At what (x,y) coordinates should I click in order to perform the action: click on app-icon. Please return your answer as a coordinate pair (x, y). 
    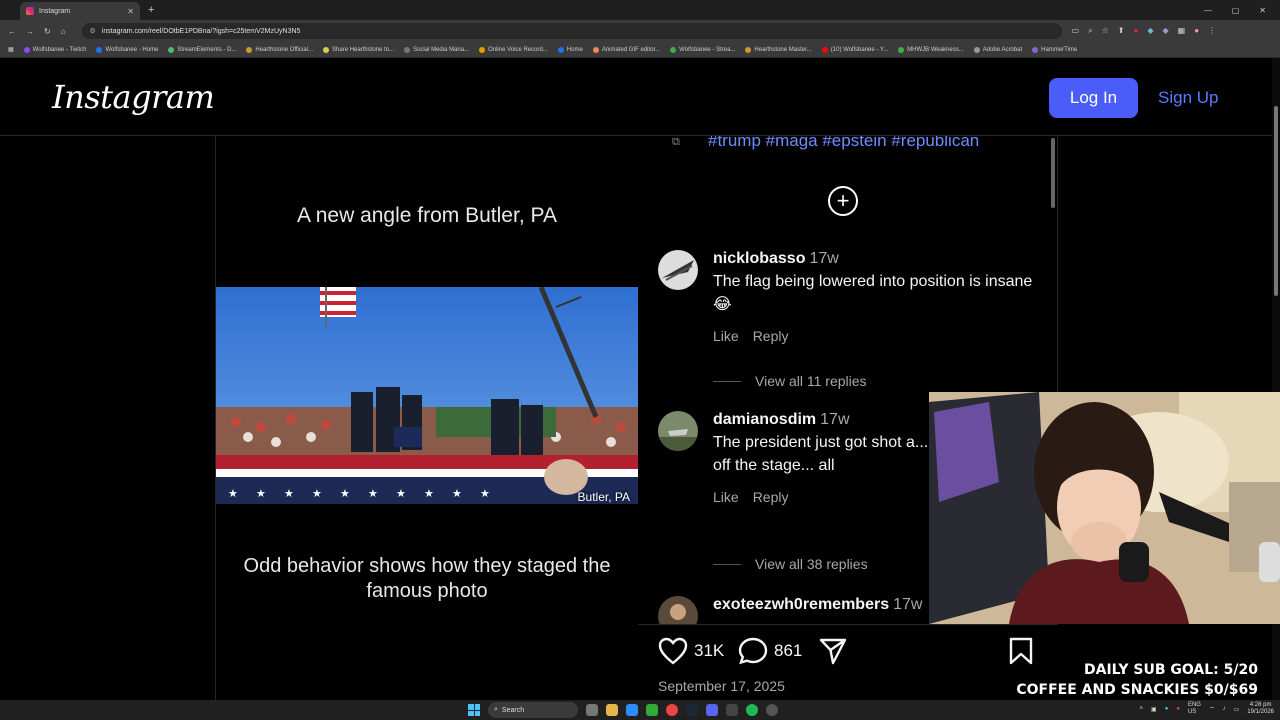
    Looking at the image, I should click on (732, 710).